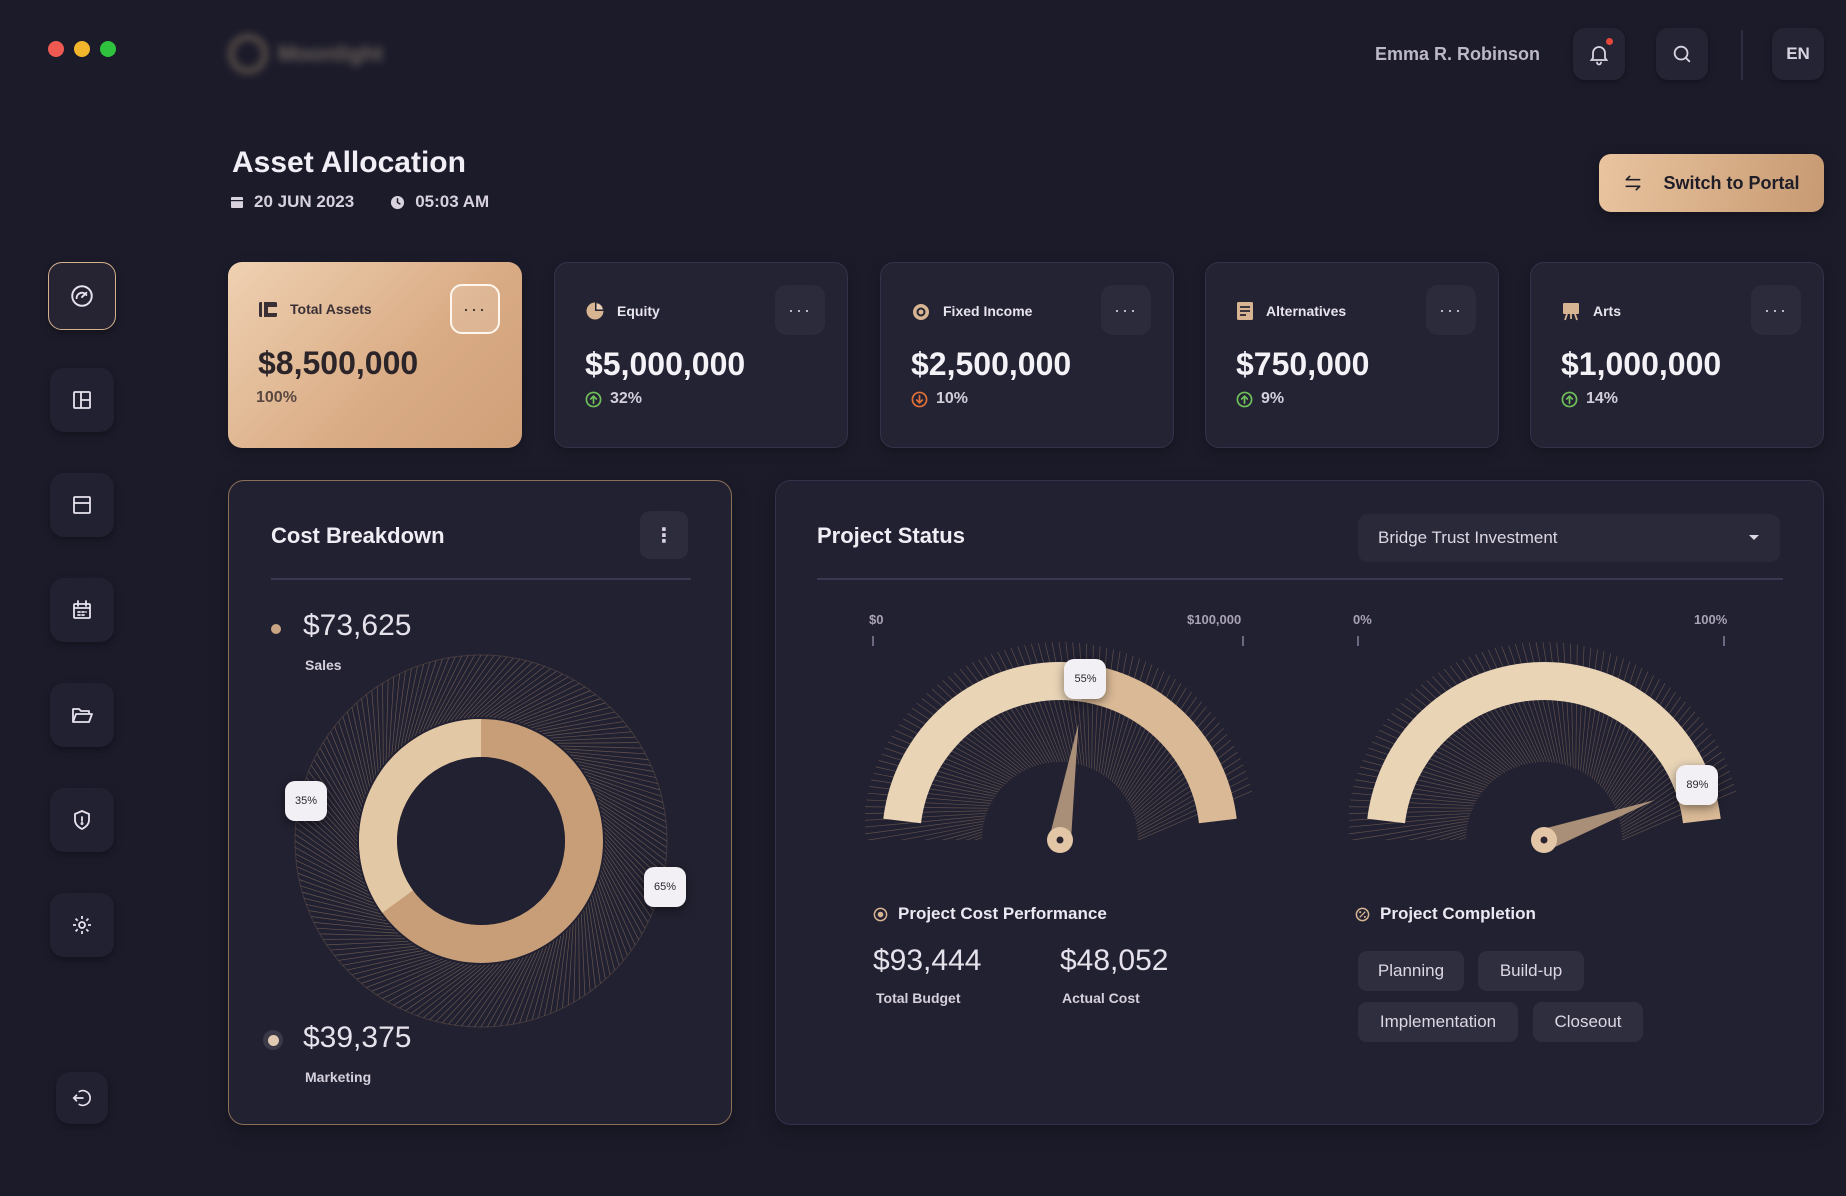 The width and height of the screenshot is (1846, 1196). Describe the element at coordinates (1457, 54) in the screenshot. I see `user-name: Emma R. Robinson` at that location.